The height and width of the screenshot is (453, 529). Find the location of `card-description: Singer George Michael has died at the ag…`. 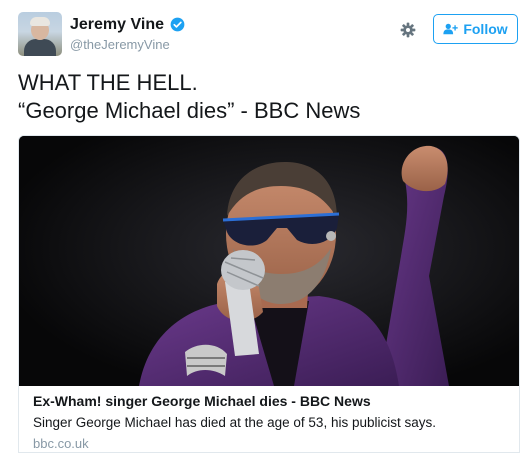

card-description: Singer George Michael has died at the ag… is located at coordinates (234, 422).